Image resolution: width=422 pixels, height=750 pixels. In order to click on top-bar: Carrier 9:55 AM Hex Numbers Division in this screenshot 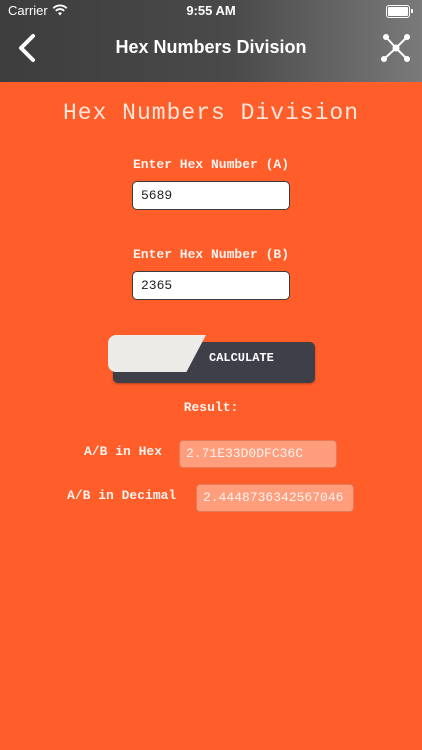, I will do `click(211, 41)`.